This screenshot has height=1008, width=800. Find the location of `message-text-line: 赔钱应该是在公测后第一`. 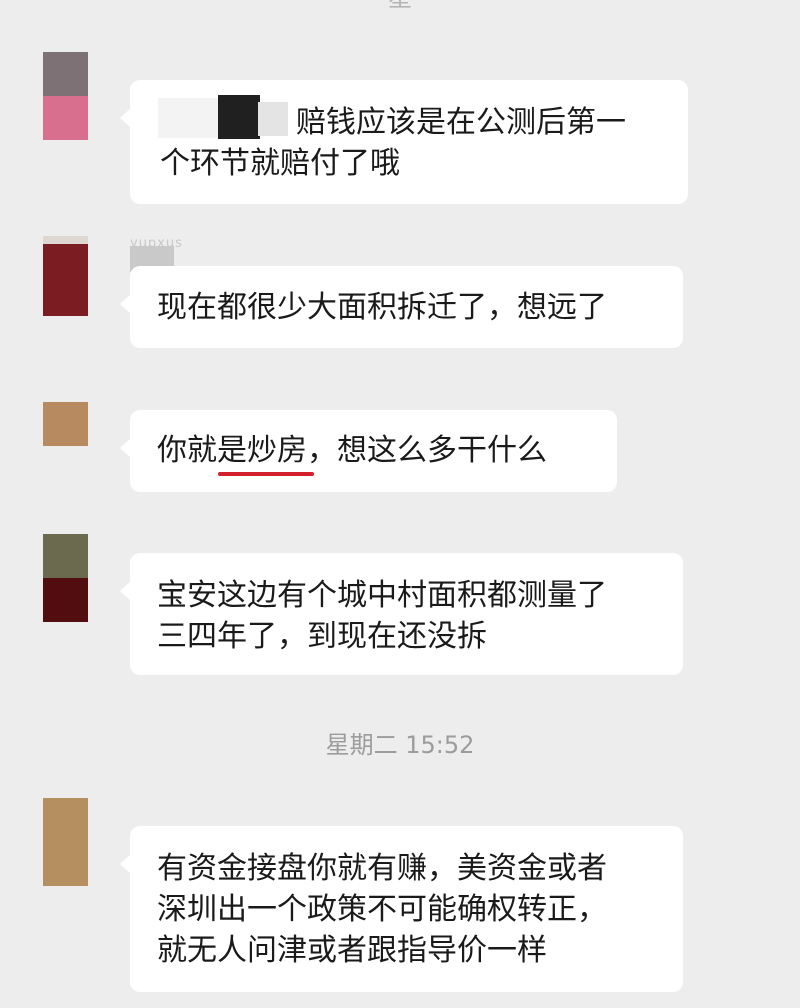

message-text-line: 赔钱应该是在公测后第一 is located at coordinates (461, 122).